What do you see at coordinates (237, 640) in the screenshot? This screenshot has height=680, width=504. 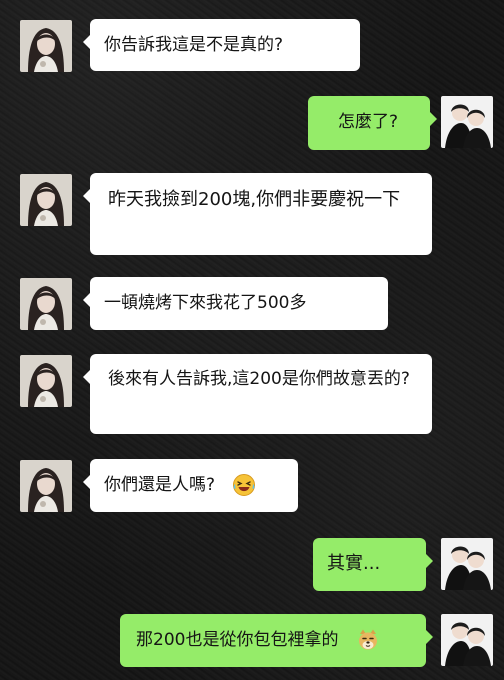 I see `message-text: 那200也是從你包包裡拿的` at bounding box center [237, 640].